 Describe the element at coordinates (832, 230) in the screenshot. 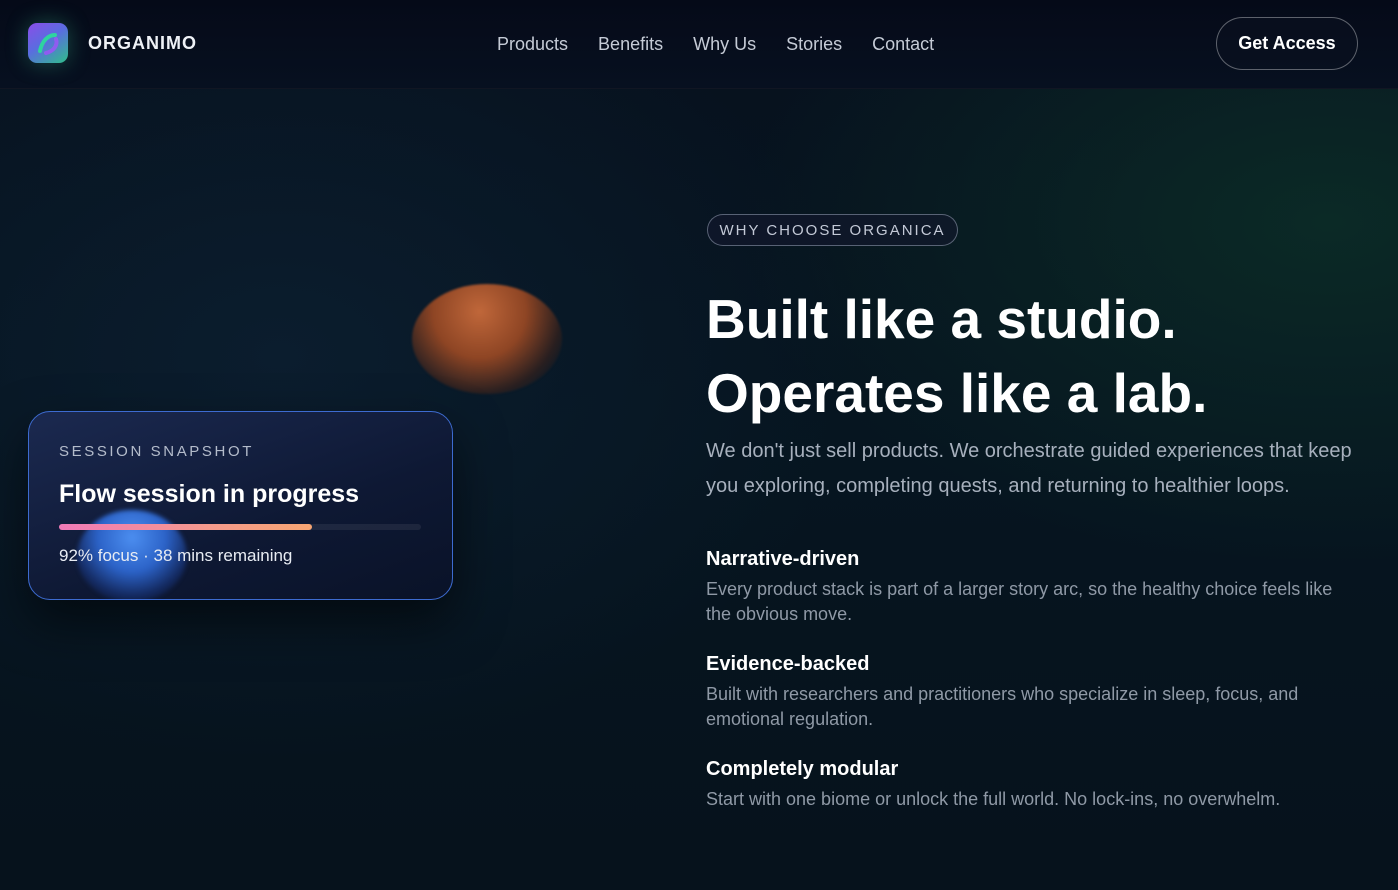

I see `section-eyebrow-pill: WHY CHOOSE ORGANICA` at that location.